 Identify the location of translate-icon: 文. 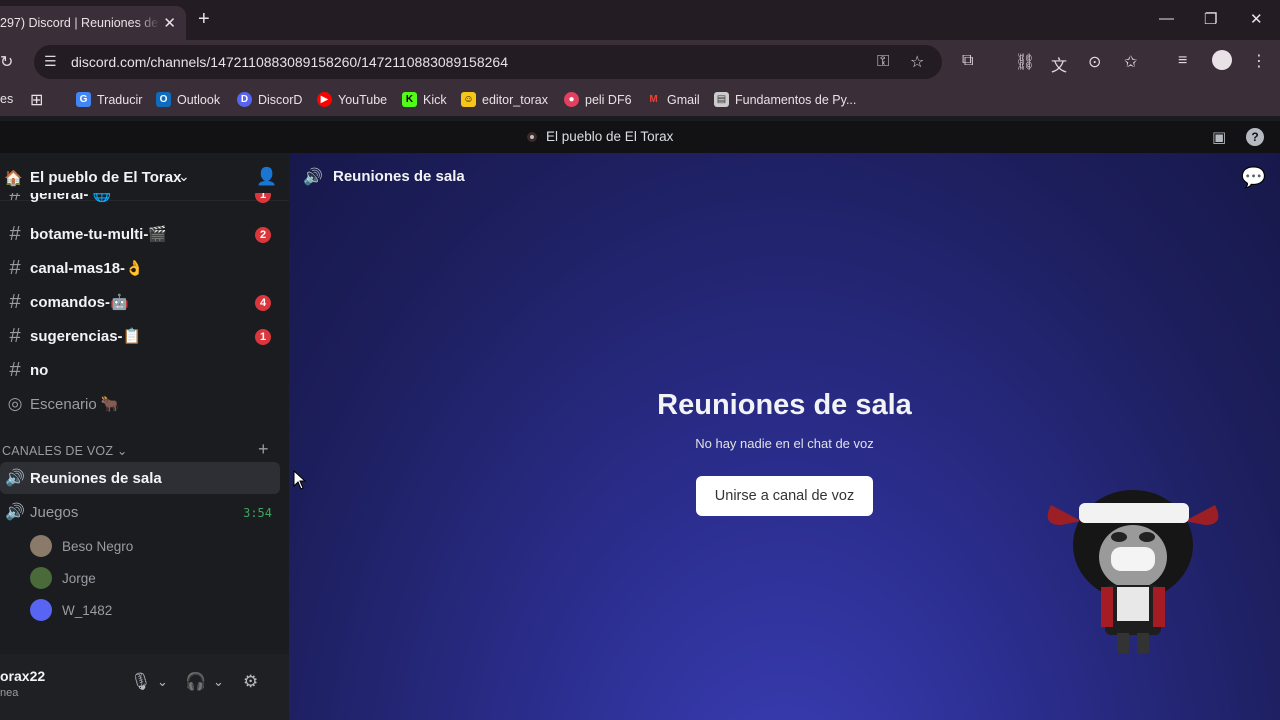
(1059, 64).